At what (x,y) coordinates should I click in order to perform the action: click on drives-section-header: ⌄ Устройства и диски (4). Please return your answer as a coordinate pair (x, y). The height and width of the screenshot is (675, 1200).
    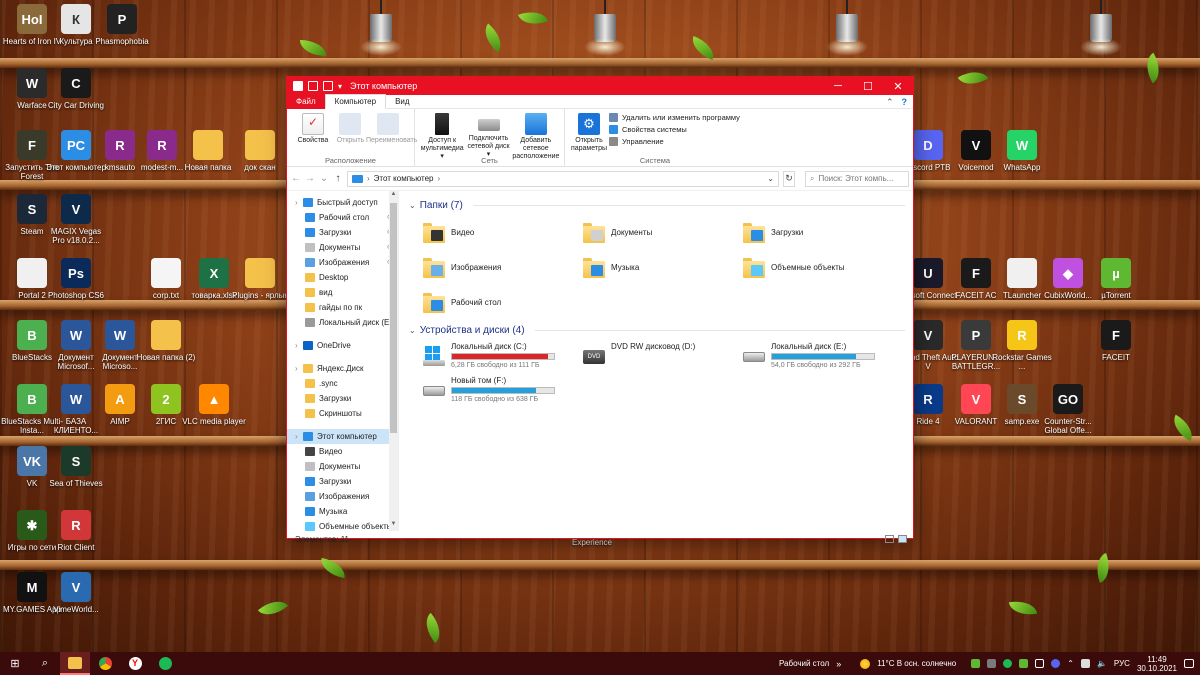
    Looking at the image, I should click on (661, 330).